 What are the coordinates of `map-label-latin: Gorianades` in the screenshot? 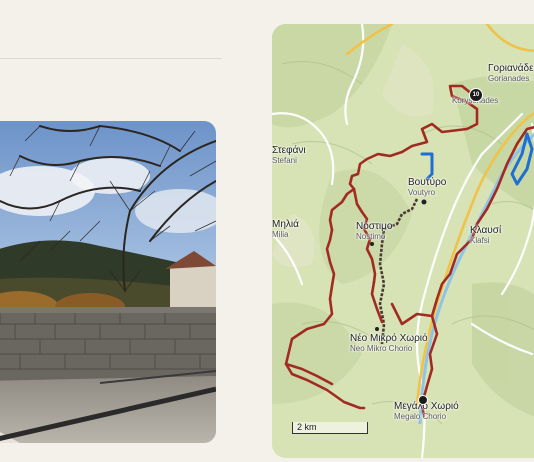 It's located at (509, 78).